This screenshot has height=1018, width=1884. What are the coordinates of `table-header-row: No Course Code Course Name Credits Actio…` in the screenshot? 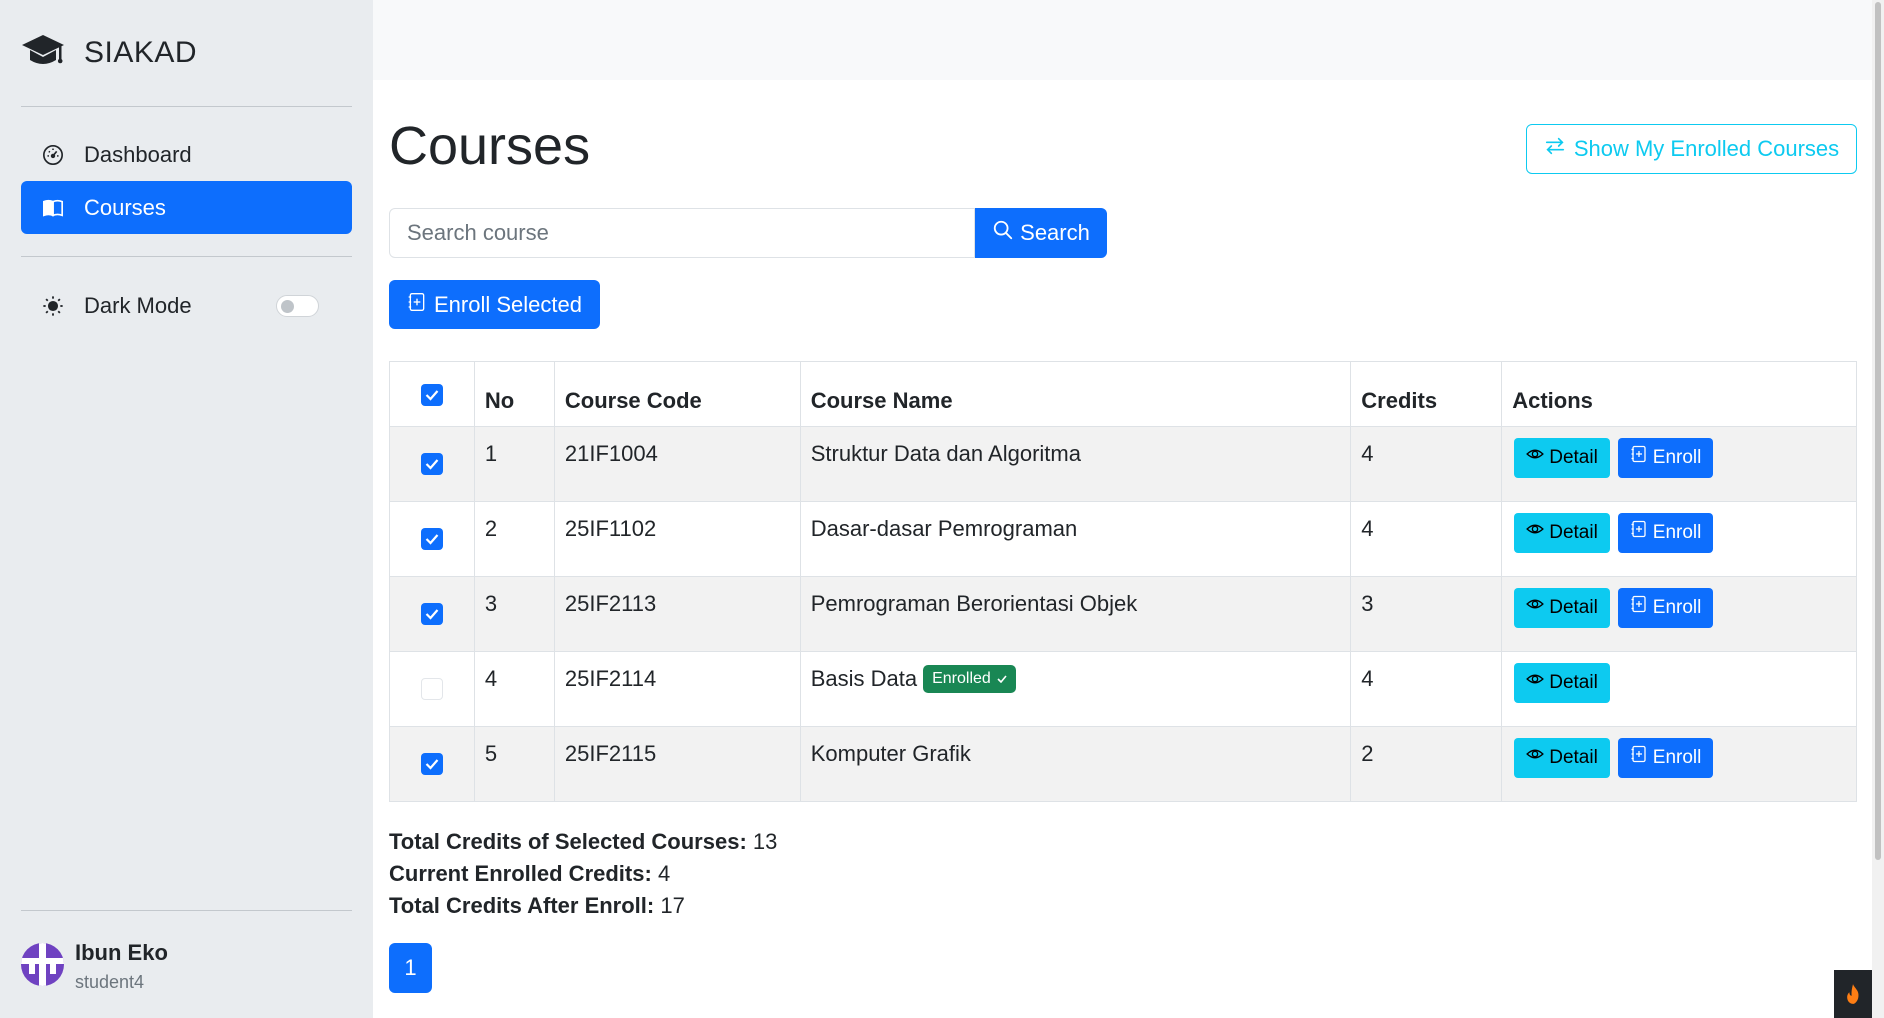 It's located at (1123, 394).